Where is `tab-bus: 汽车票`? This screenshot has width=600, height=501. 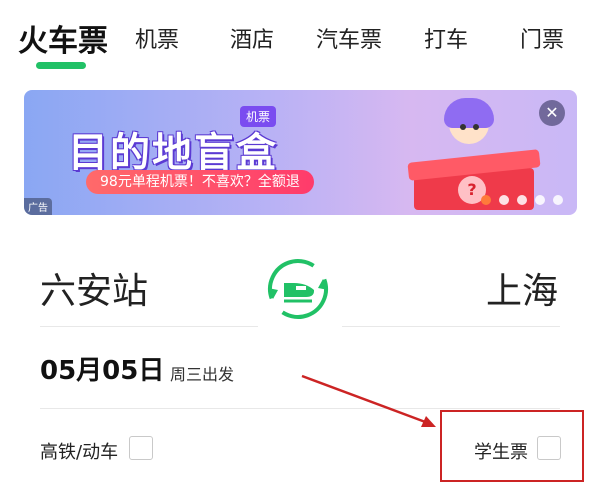
tab-bus: 汽车票 is located at coordinates (349, 38).